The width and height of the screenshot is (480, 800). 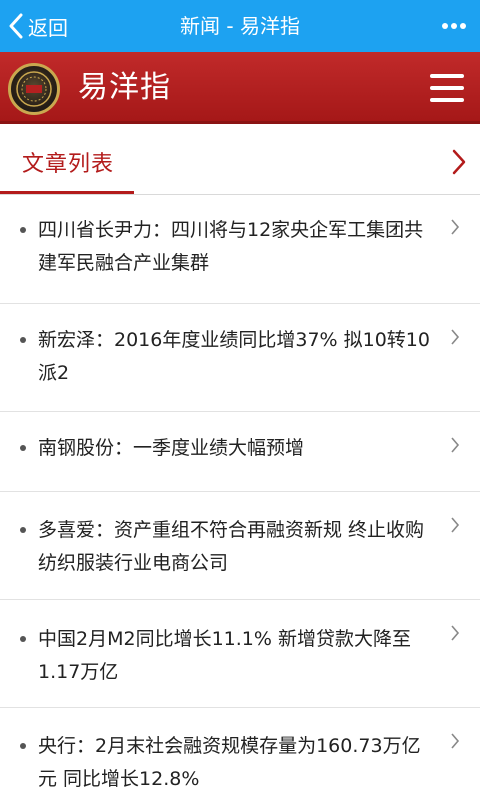 What do you see at coordinates (231, 246) in the screenshot?
I see `article-title: 四川省长尹力：四川将与12家央企军工集团共建军民融合产业集群` at bounding box center [231, 246].